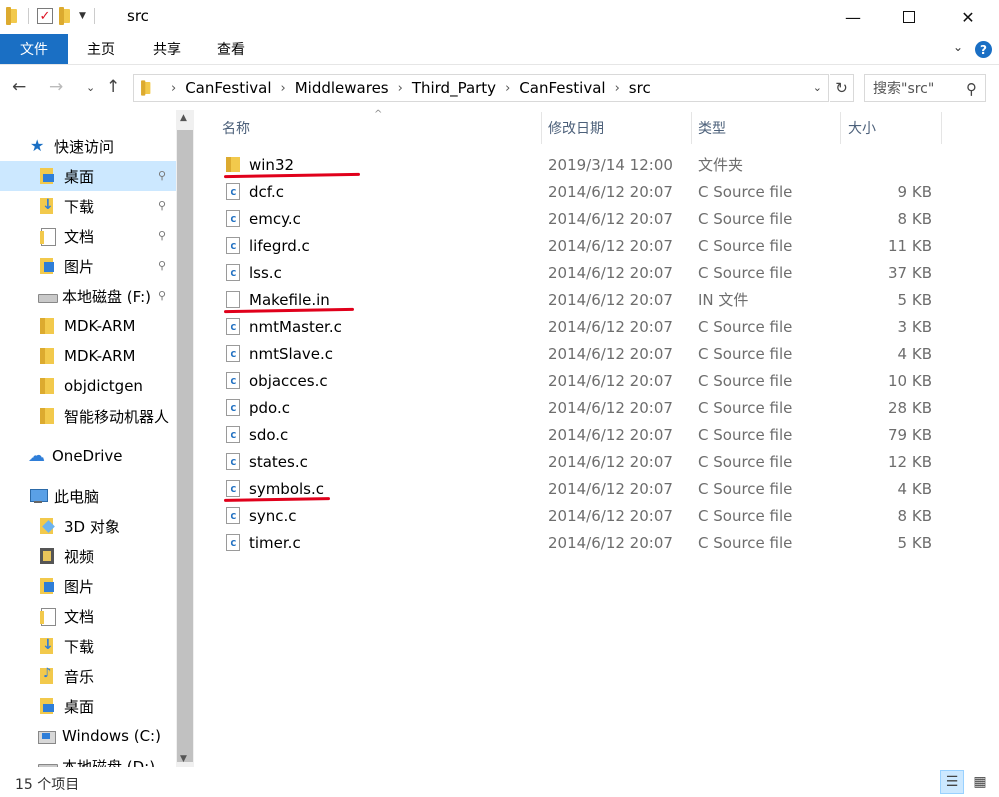 The width and height of the screenshot is (999, 797). I want to click on file-row: sync.c 2014/6/12 20:07 C Source file 8 KB, so click(597, 515).